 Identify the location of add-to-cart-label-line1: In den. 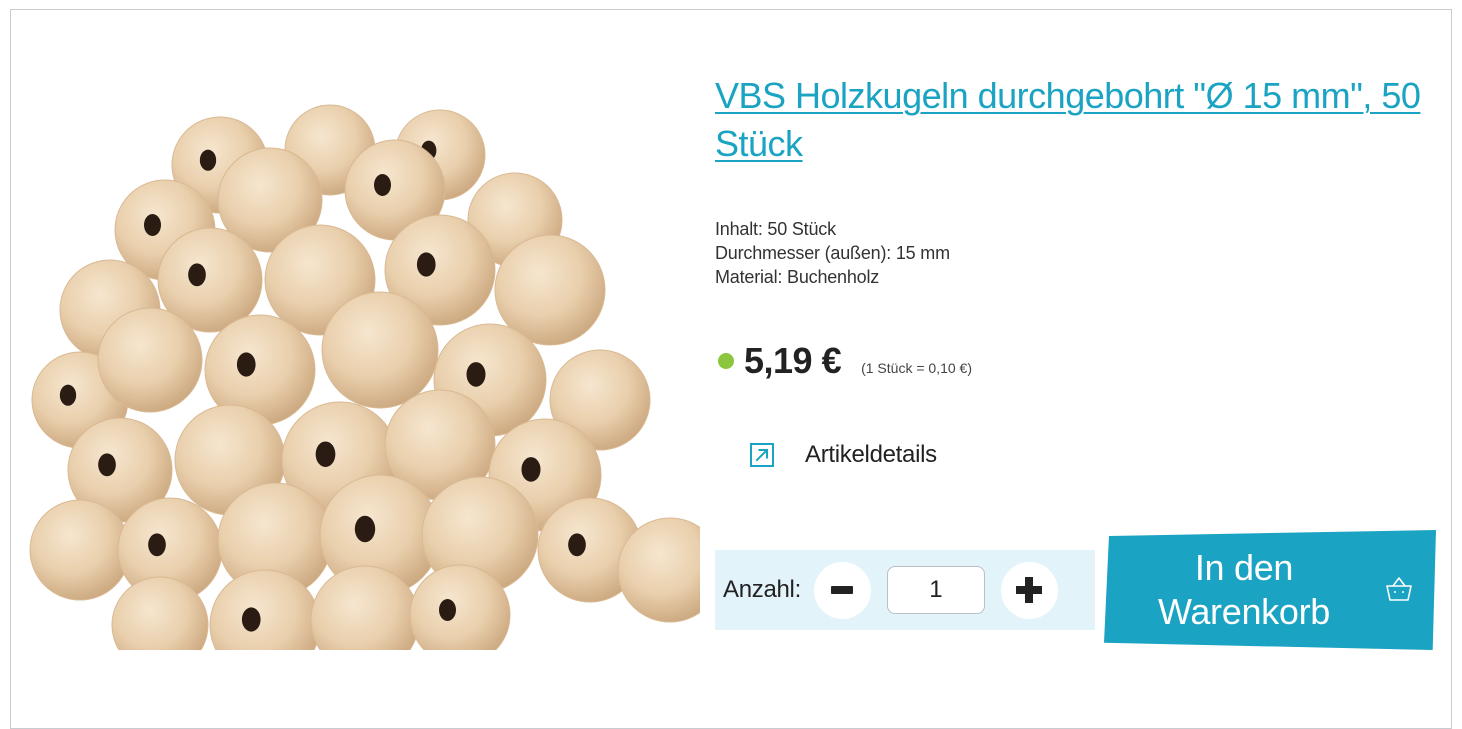
(1244, 567).